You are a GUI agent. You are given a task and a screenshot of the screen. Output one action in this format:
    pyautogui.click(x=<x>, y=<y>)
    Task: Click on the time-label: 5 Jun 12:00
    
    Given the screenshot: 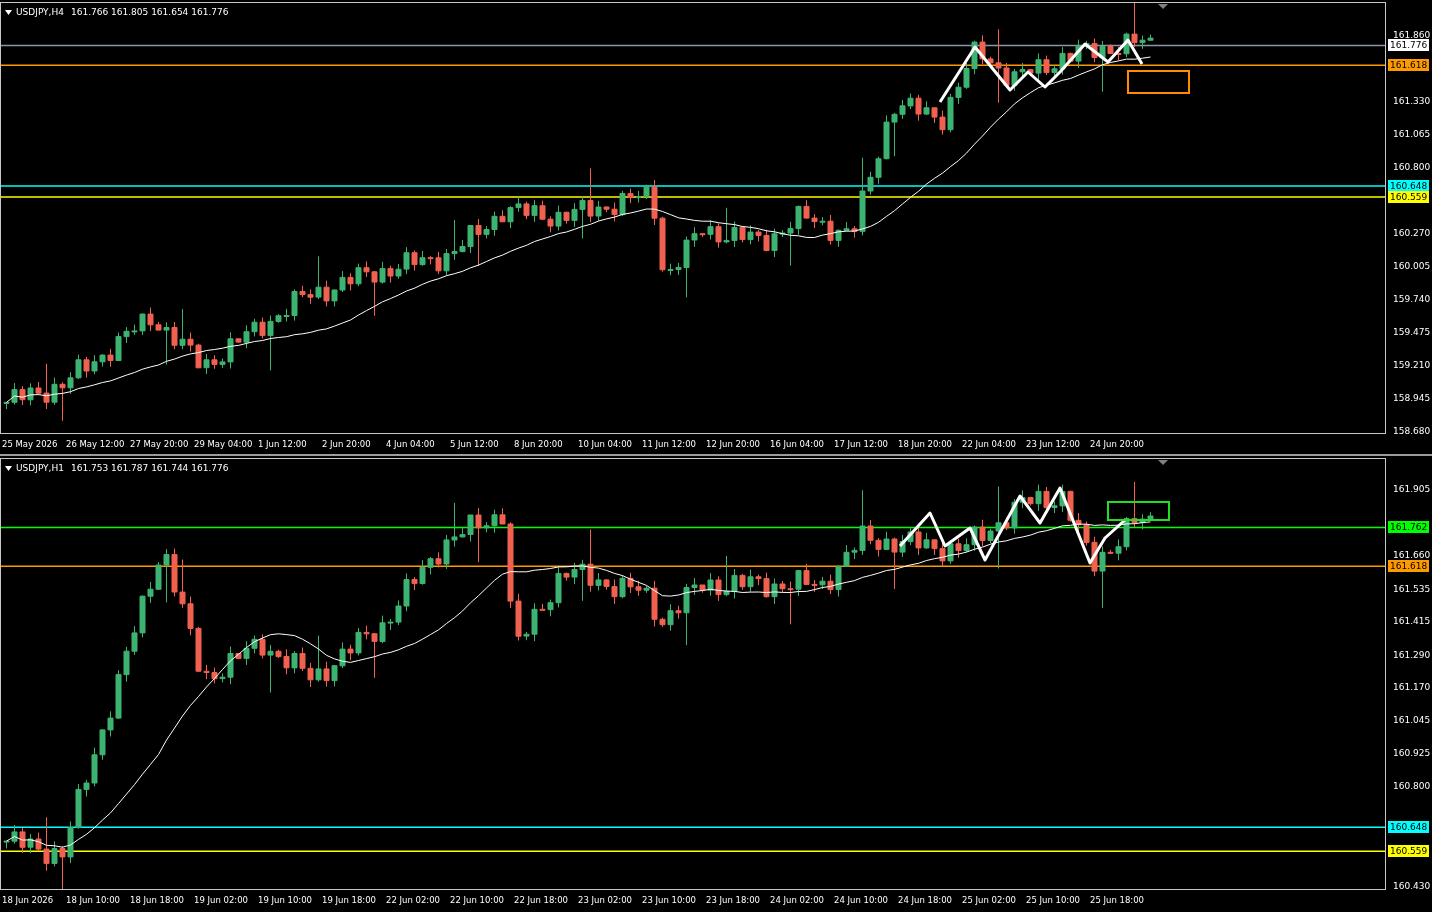 What is the action you would take?
    pyautogui.click(x=475, y=444)
    